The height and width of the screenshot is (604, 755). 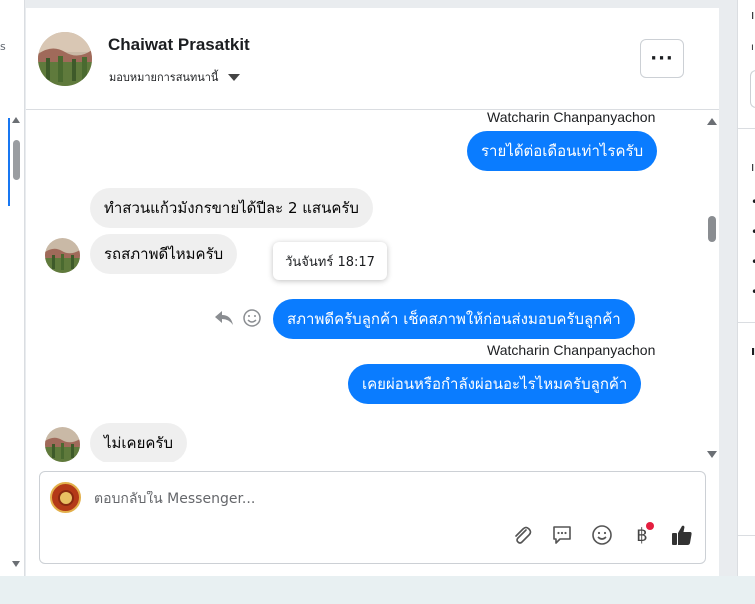 What do you see at coordinates (372, 517) in the screenshot?
I see `composer: ฿` at bounding box center [372, 517].